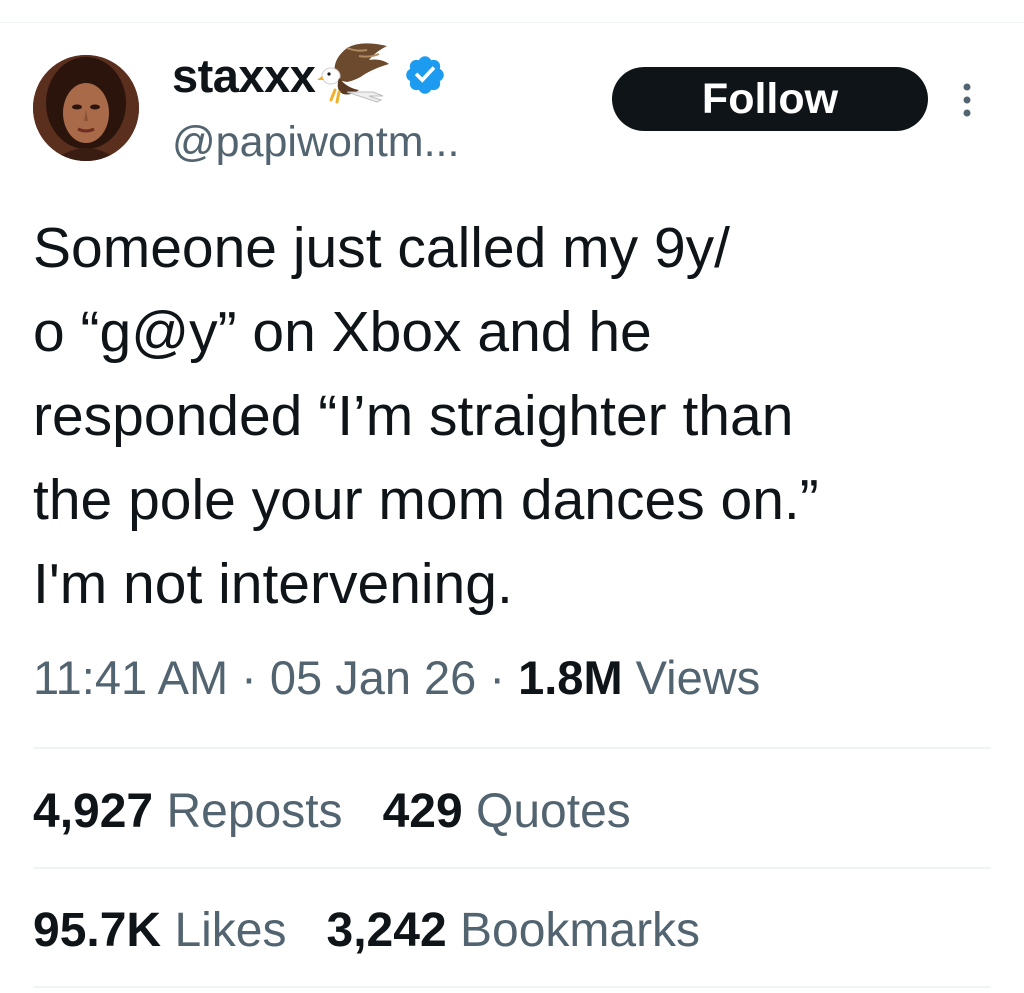 The image size is (1024, 993). Describe the element at coordinates (770, 99) in the screenshot. I see `follow-button: Follow` at that location.